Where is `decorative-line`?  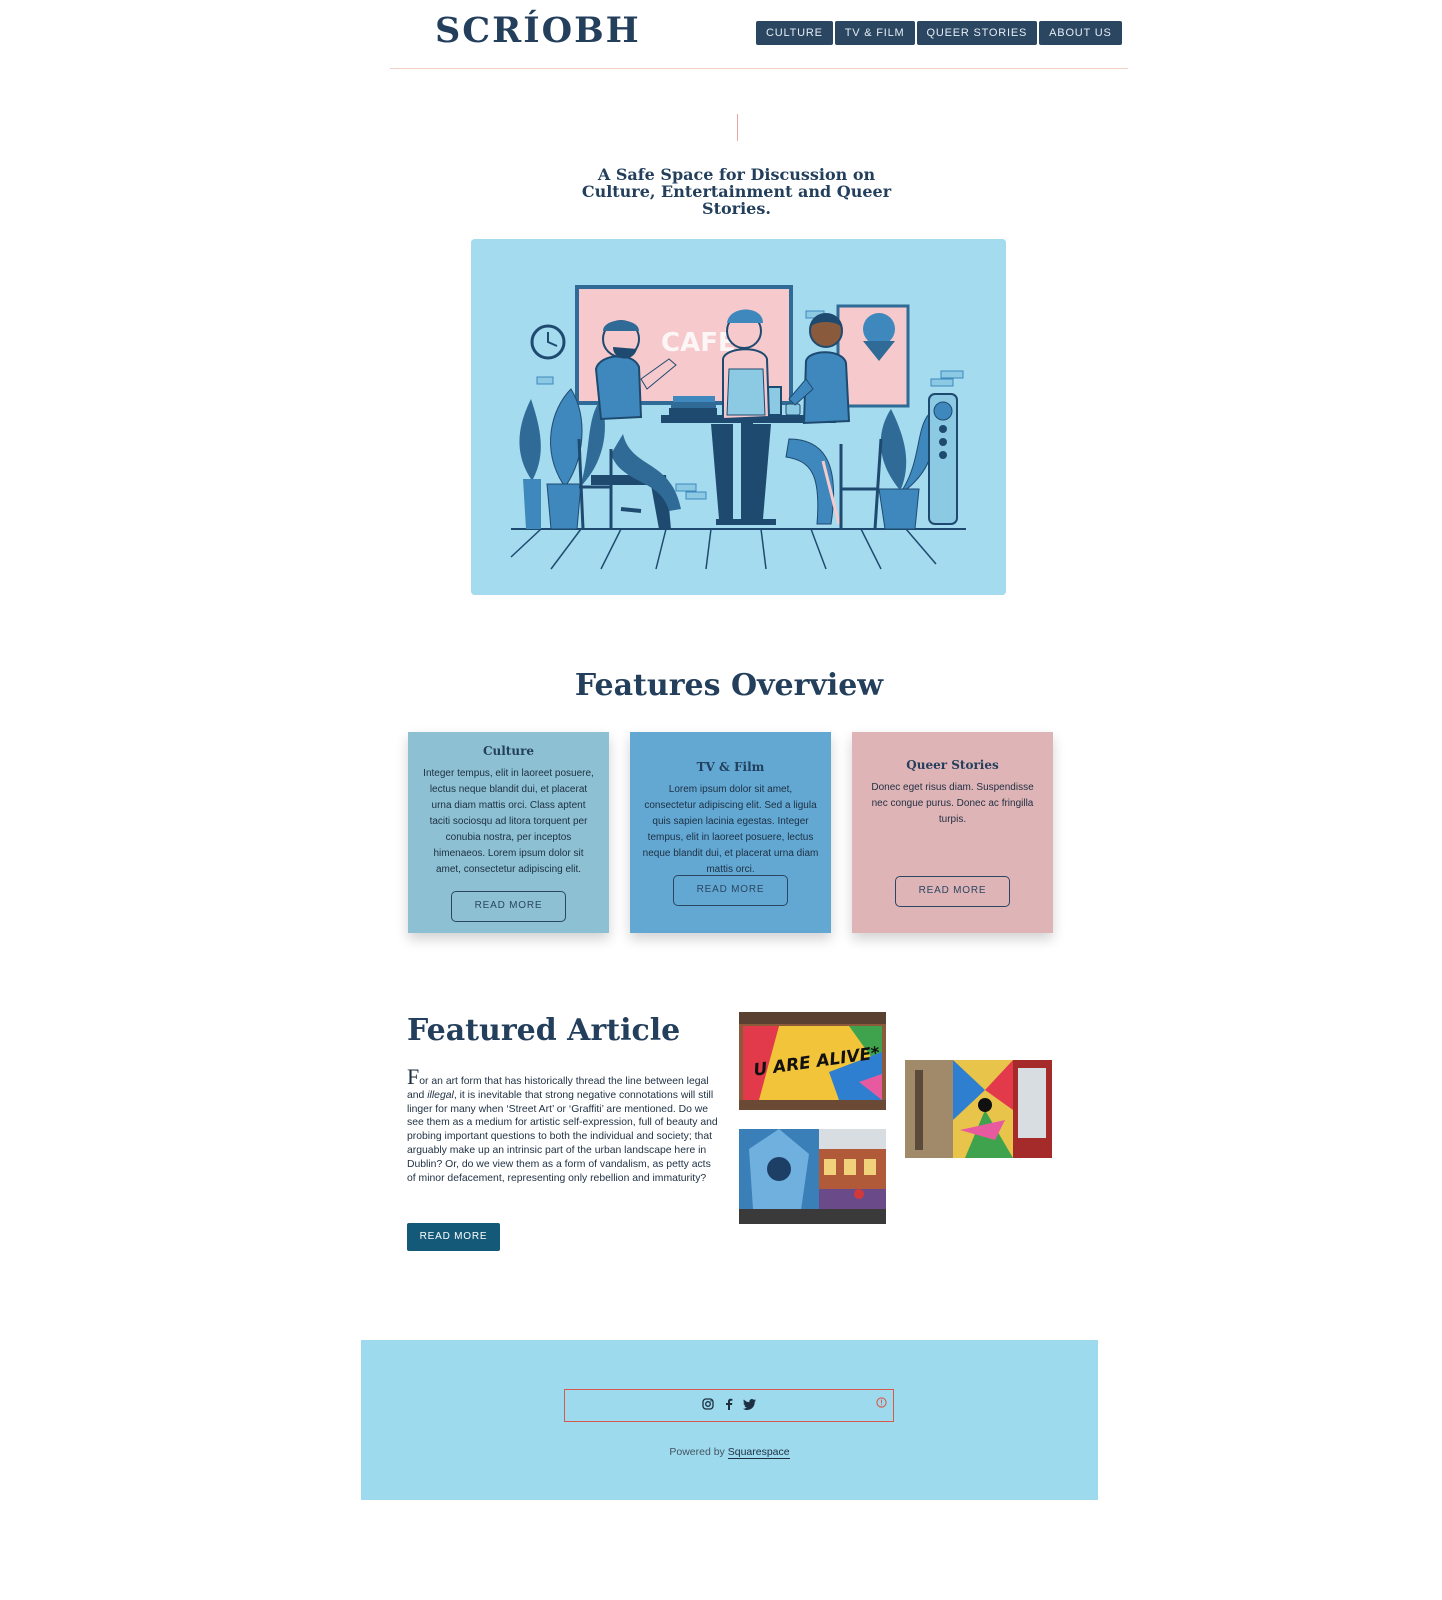 decorative-line is located at coordinates (737, 127).